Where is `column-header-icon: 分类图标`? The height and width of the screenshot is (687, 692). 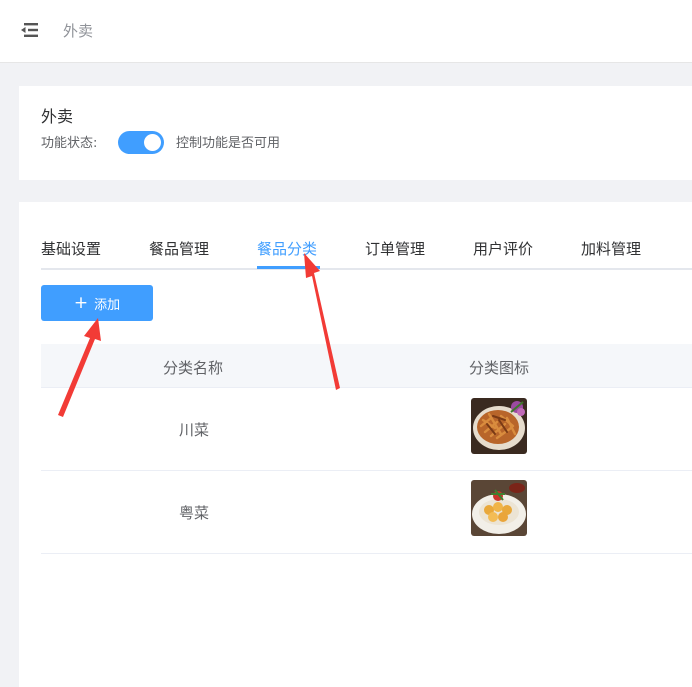 column-header-icon: 分类图标 is located at coordinates (499, 368).